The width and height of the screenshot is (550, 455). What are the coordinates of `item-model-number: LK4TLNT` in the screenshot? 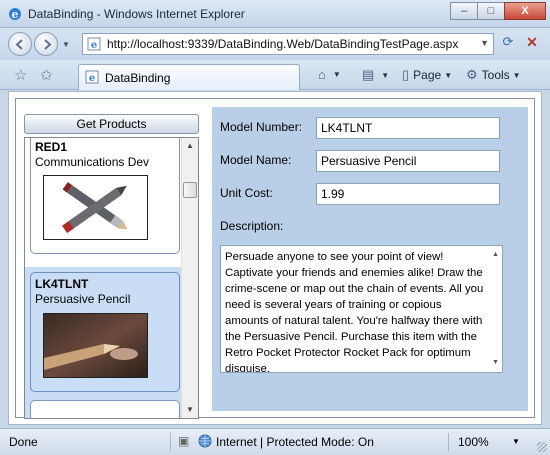 It's located at (62, 284).